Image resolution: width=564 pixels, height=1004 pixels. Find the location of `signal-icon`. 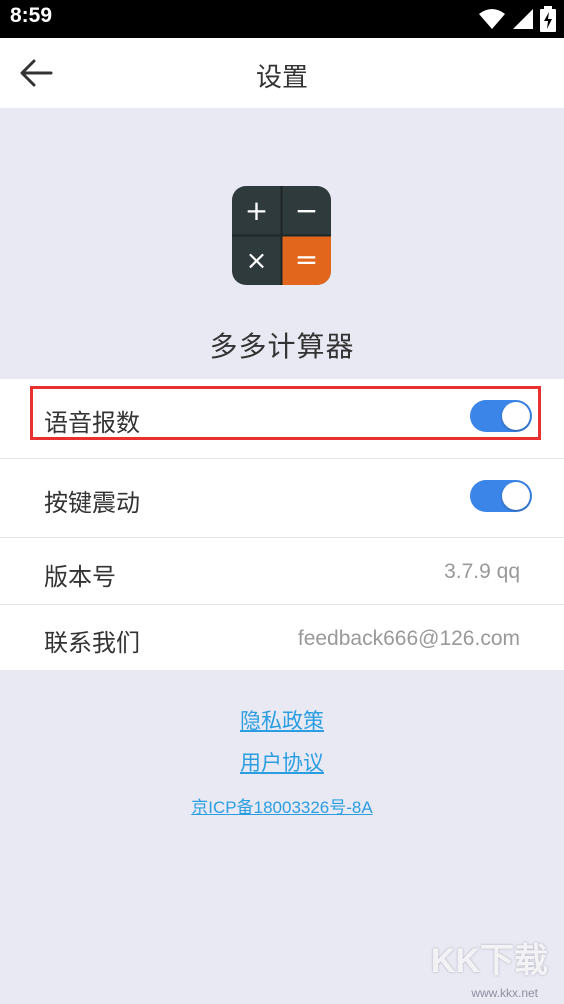

signal-icon is located at coordinates (523, 19).